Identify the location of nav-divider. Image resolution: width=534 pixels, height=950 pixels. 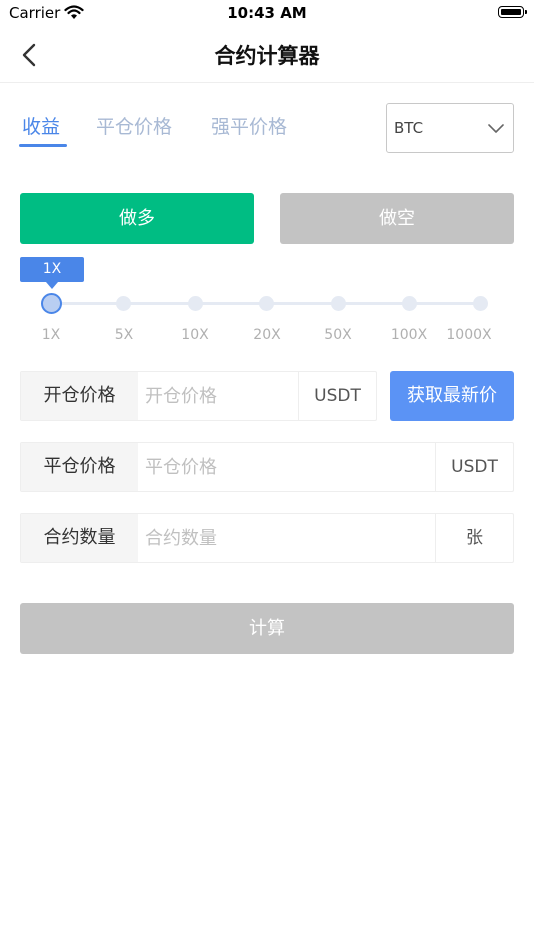
(267, 82).